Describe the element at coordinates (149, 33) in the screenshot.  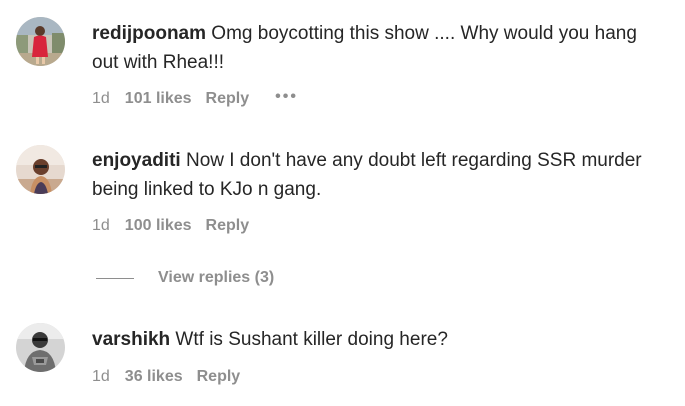
I see `comment-username: redijpoonam` at that location.